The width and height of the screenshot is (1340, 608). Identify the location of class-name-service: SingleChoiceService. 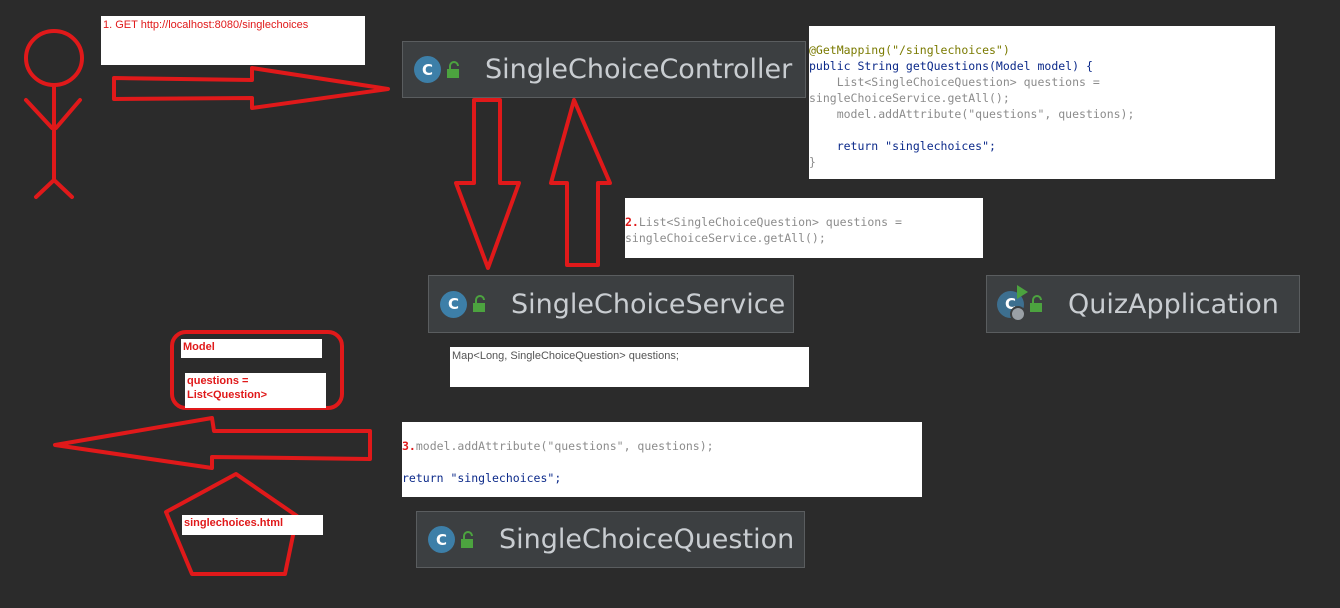
(648, 304).